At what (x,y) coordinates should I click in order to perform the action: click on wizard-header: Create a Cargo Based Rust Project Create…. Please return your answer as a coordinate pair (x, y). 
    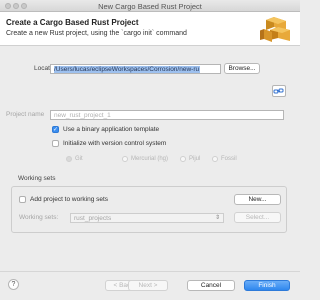
    Looking at the image, I should click on (150, 29).